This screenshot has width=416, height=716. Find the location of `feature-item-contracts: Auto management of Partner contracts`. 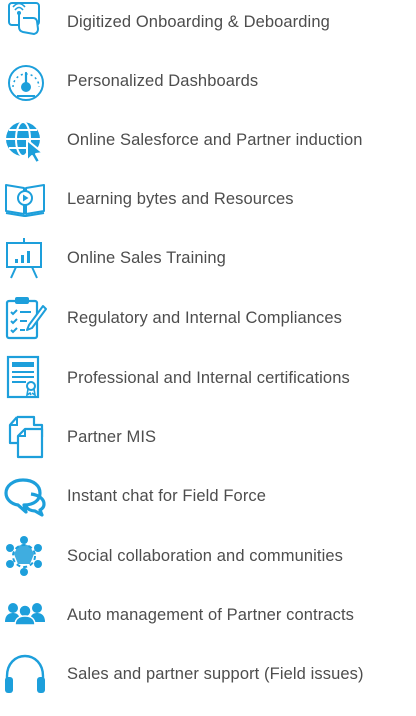

feature-item-contracts: Auto management of Partner contracts is located at coordinates (208, 615).